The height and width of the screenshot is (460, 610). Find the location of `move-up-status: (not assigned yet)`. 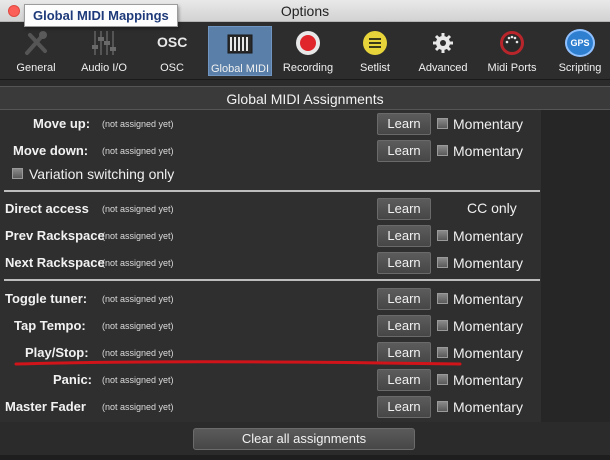

move-up-status: (not assigned yet) is located at coordinates (138, 124).